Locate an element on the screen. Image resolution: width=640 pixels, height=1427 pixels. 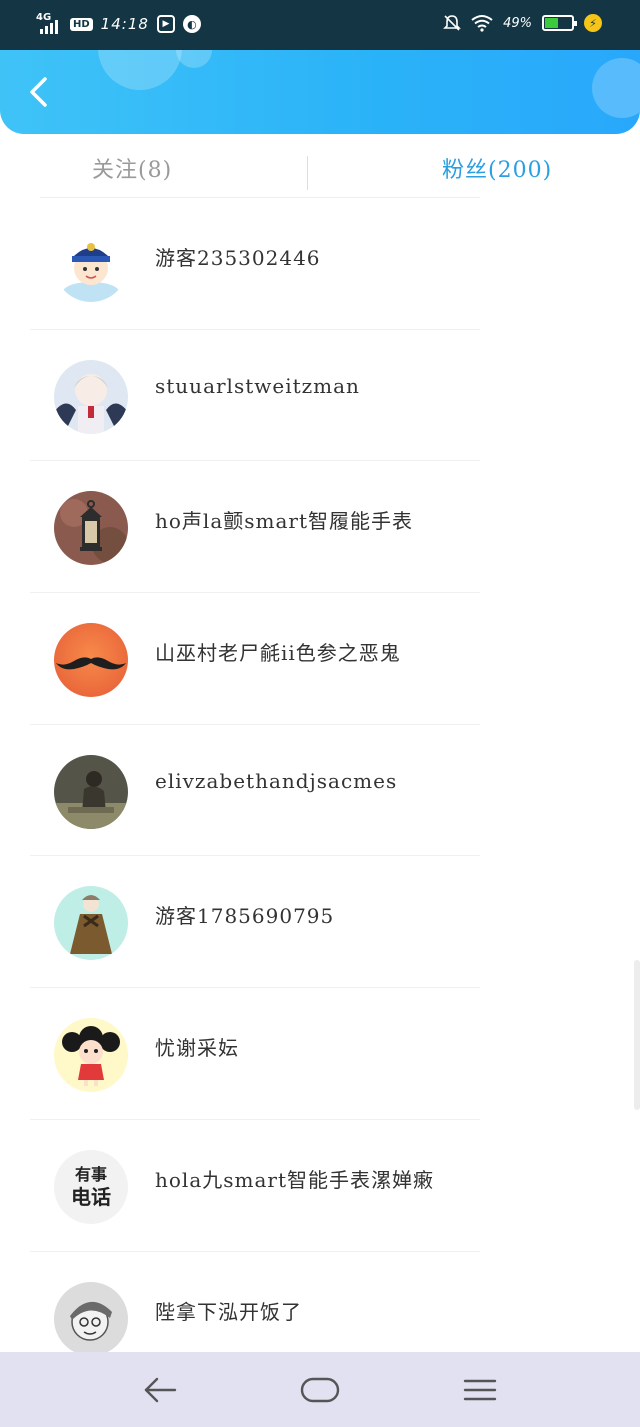
fan-name: hola九smart智能手表漯婵瘷 is located at coordinates (294, 1179).